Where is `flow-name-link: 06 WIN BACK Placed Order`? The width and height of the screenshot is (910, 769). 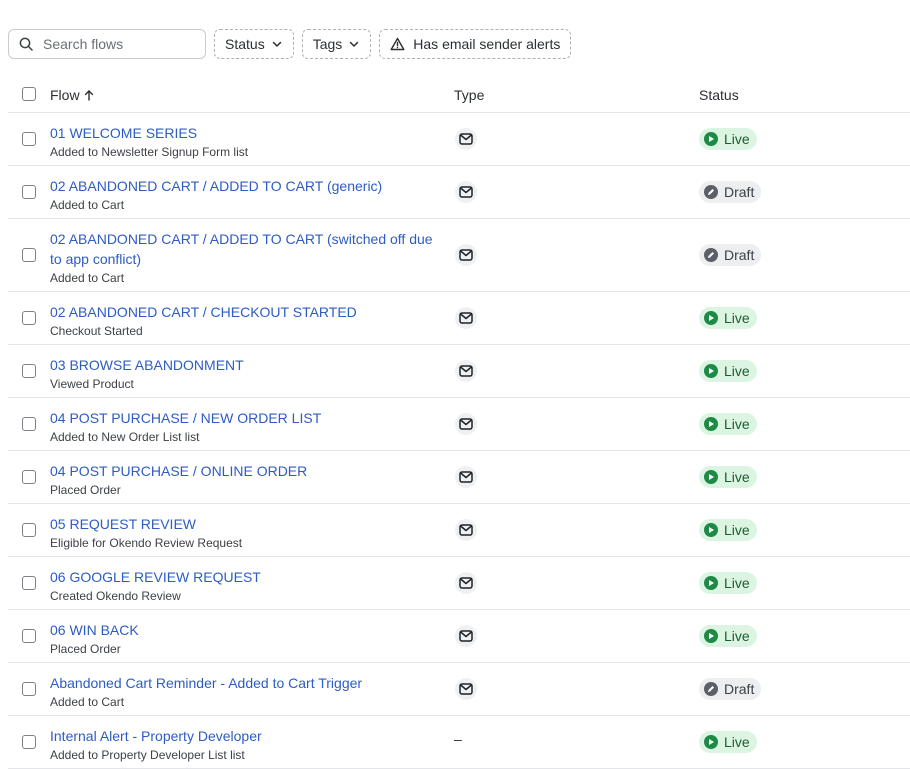 flow-name-link: 06 WIN BACK Placed Order is located at coordinates (243, 638).